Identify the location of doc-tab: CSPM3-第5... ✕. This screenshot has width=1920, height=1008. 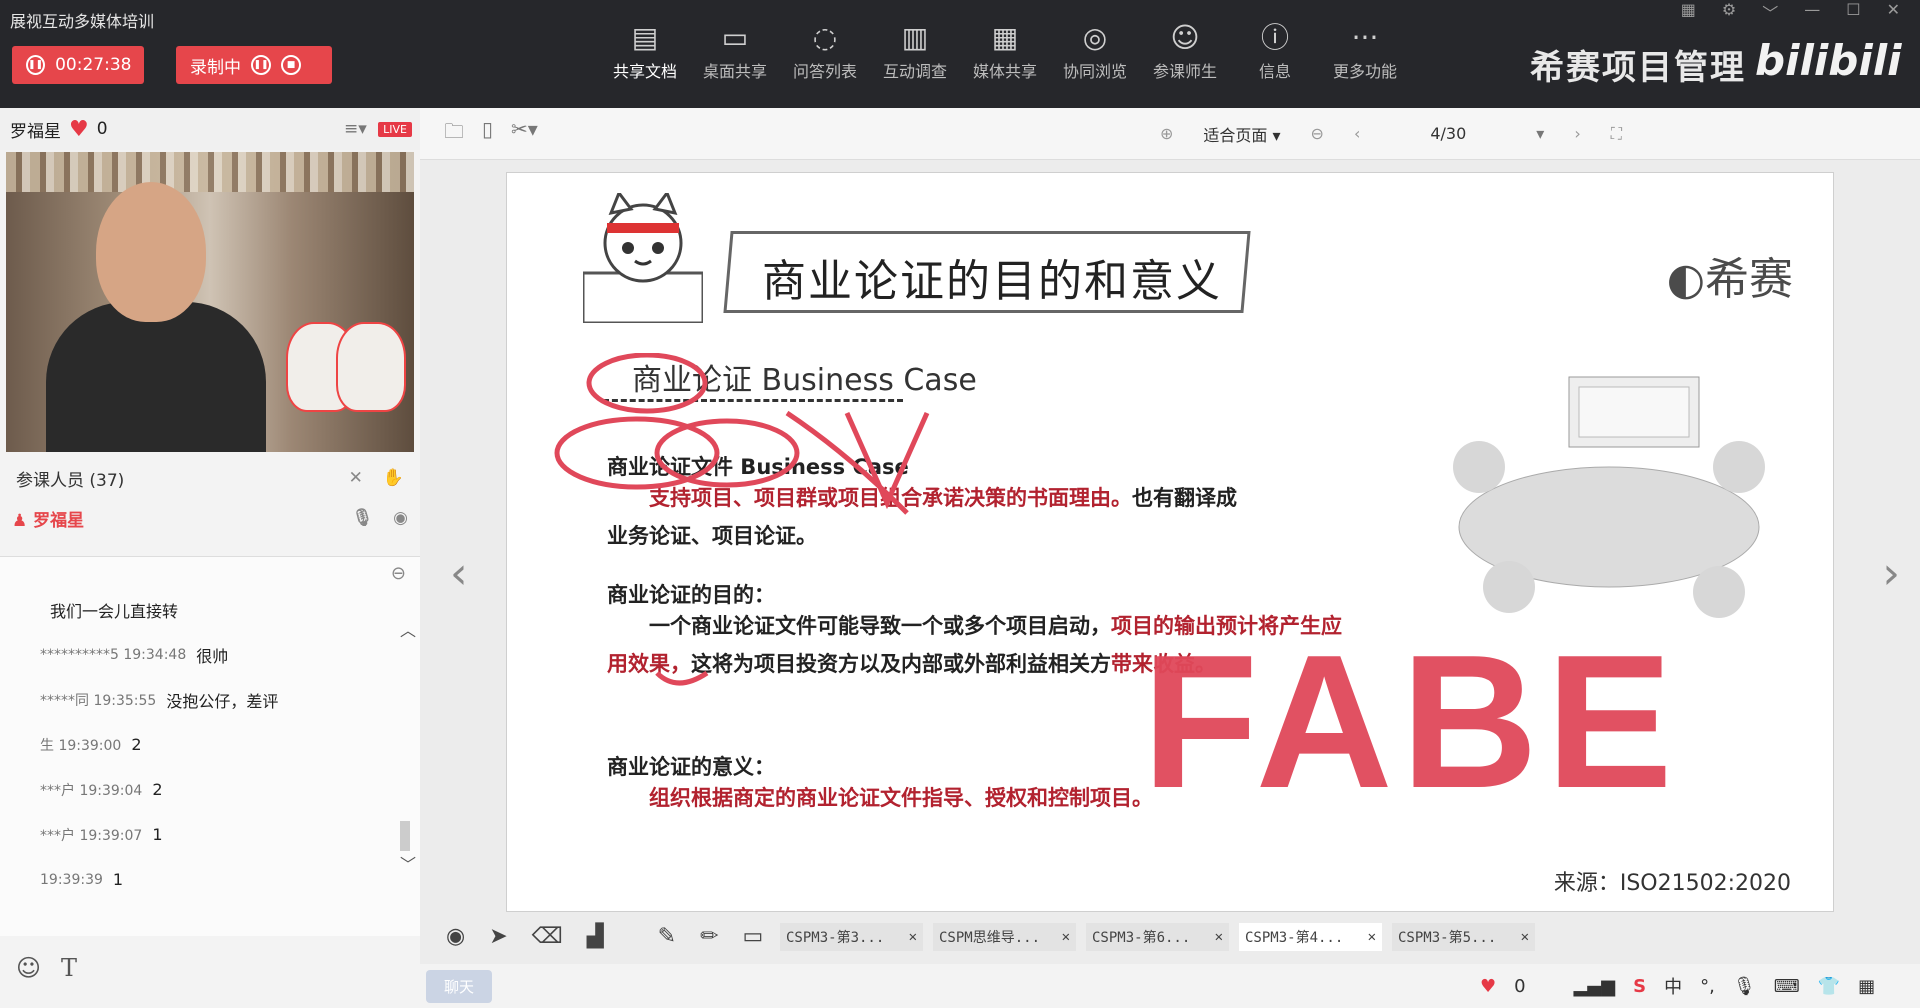
(1463, 937).